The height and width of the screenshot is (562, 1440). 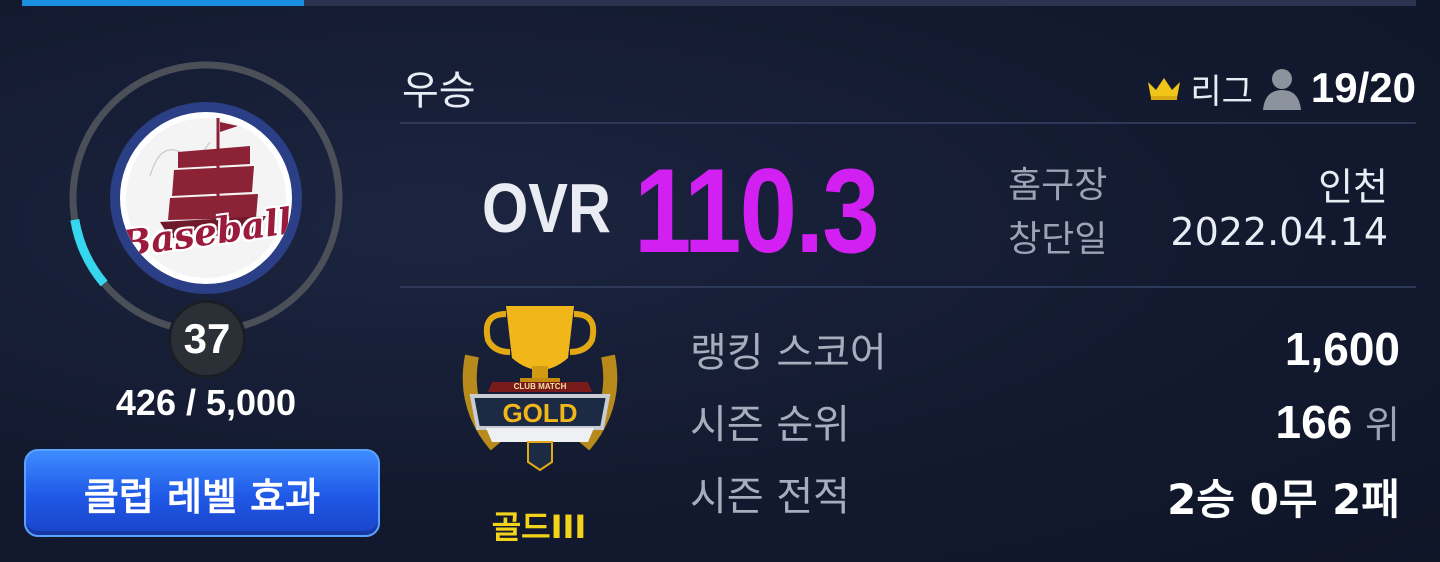 What do you see at coordinates (1164, 89) in the screenshot?
I see `crown-icon` at bounding box center [1164, 89].